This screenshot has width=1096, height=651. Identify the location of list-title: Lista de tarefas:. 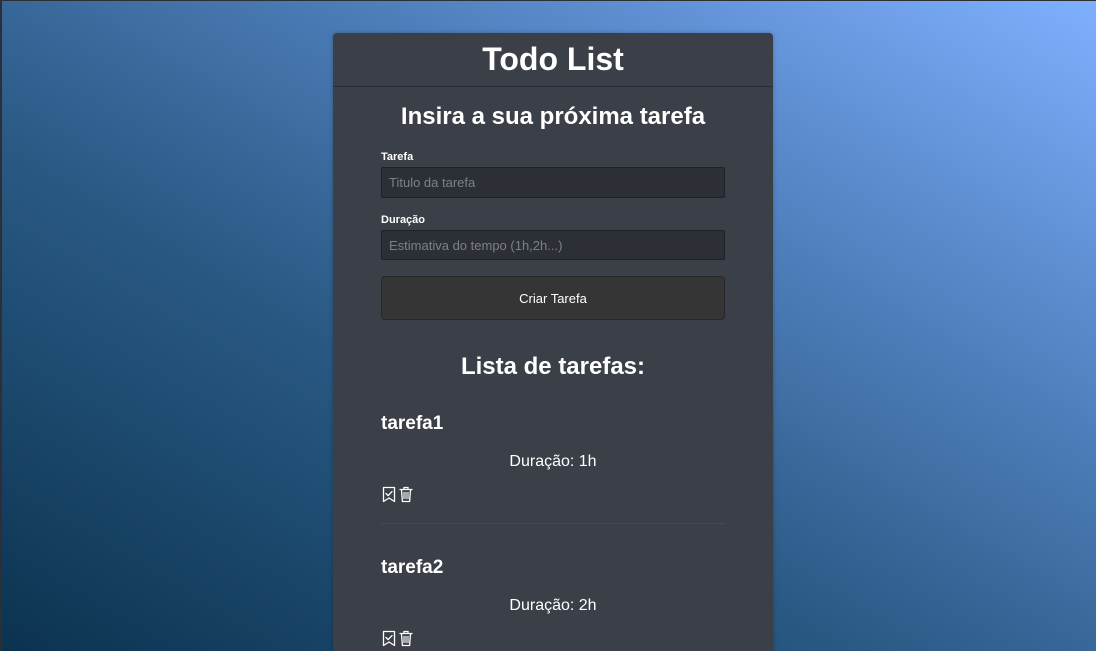
(553, 366).